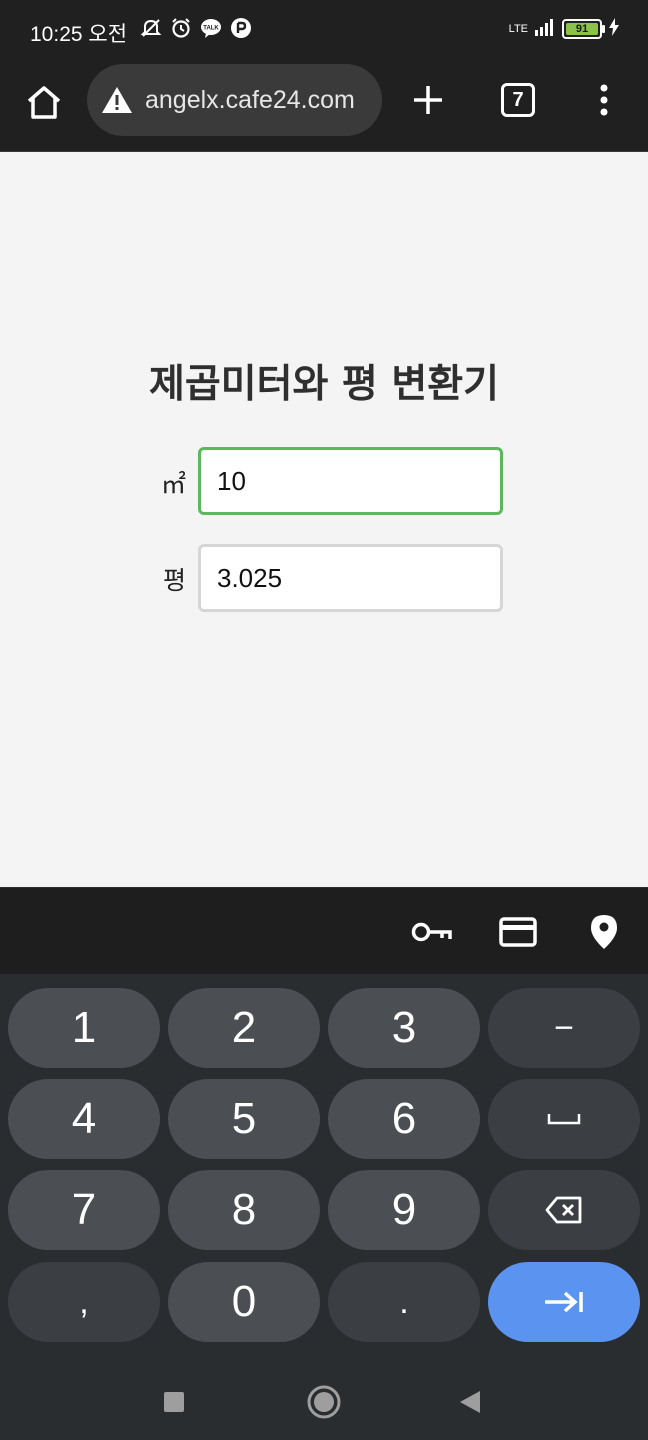 The width and height of the screenshot is (648, 1440). I want to click on system-status: LTE 91, so click(564, 29).